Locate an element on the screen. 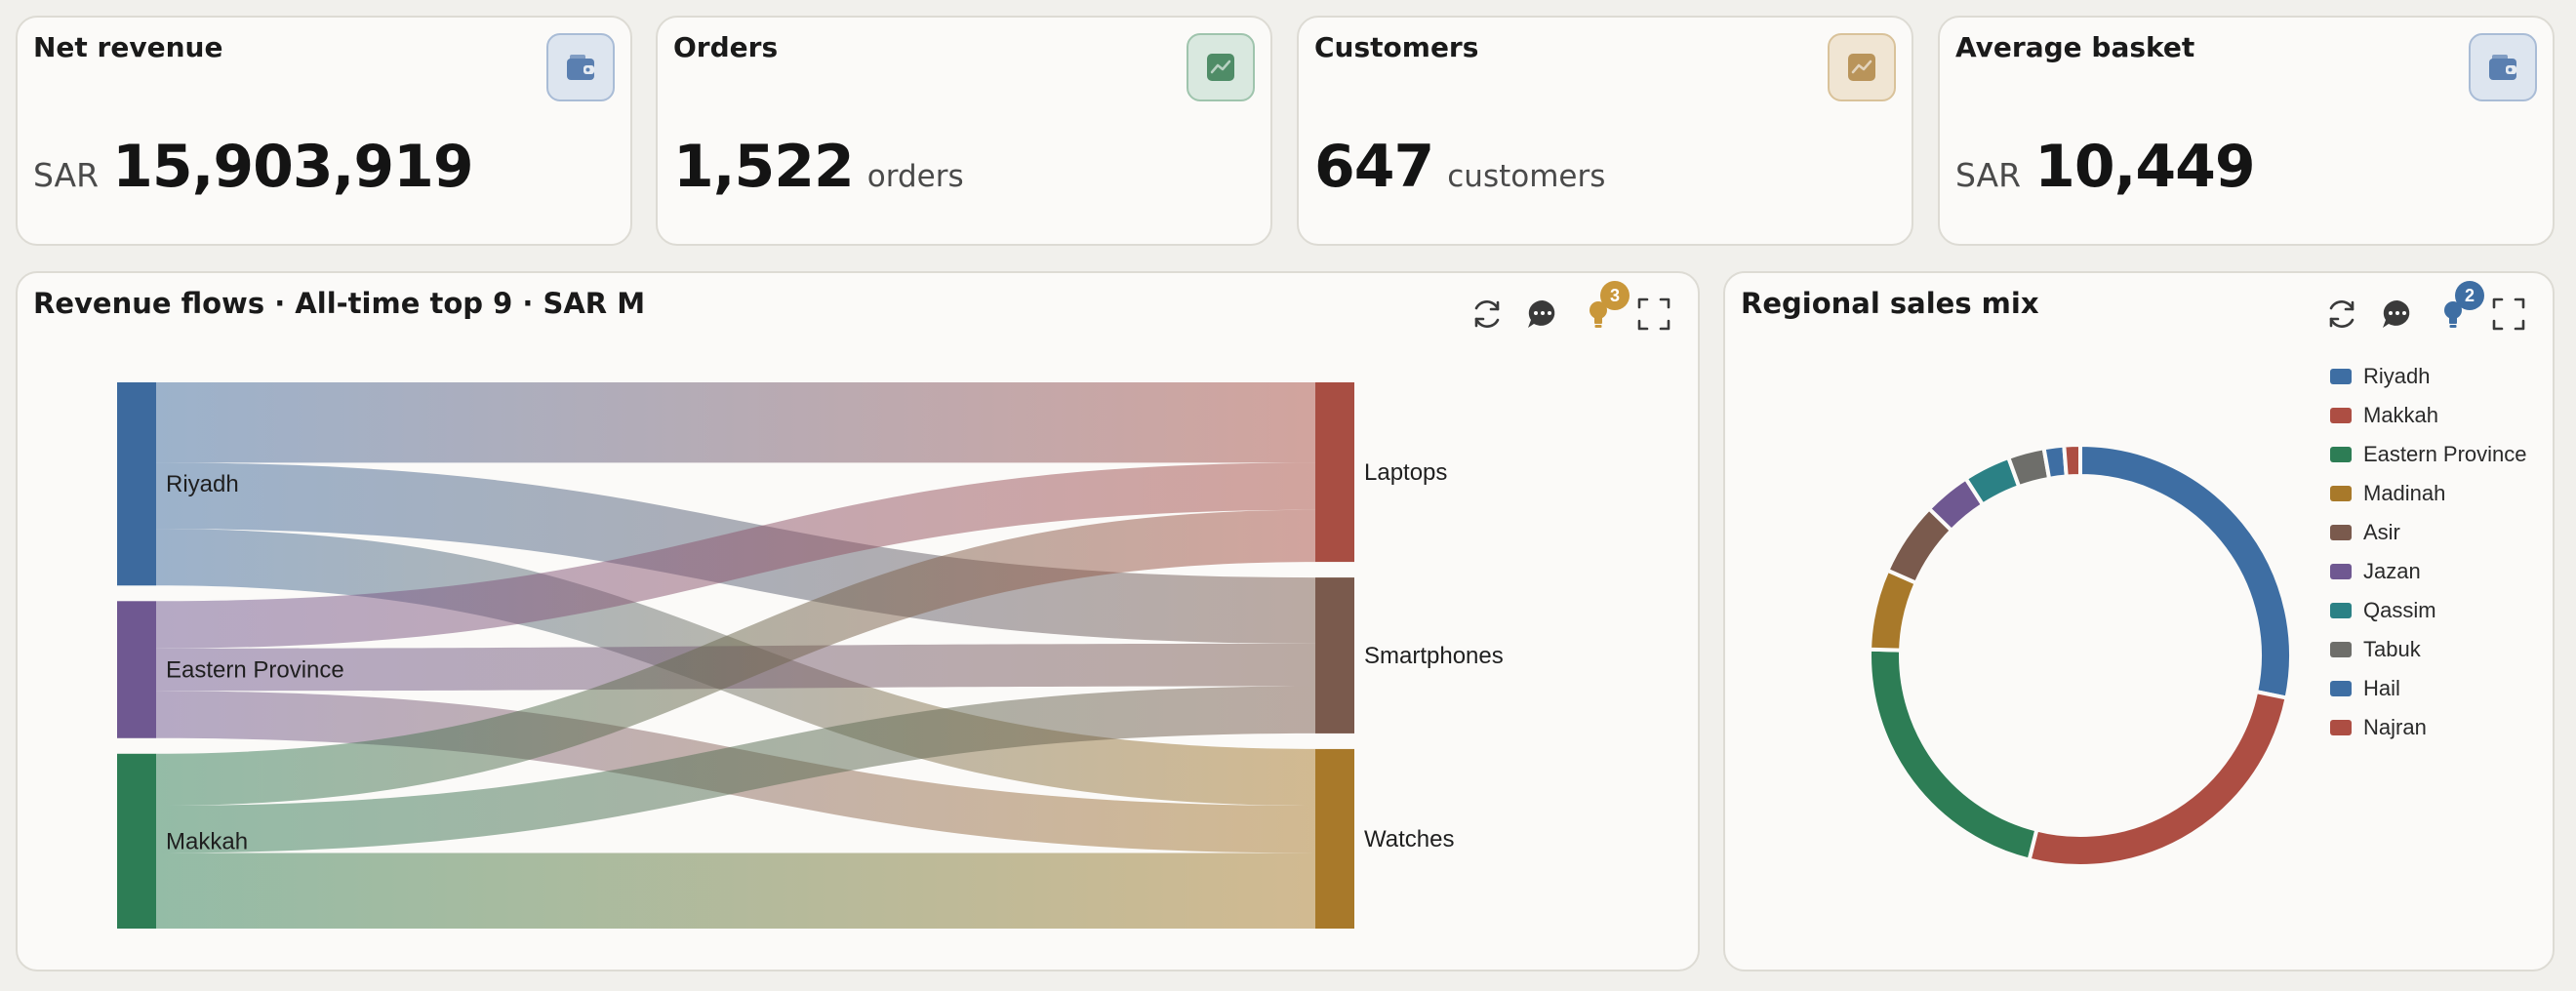  kpi-card-customers: Customers 647 customers is located at coordinates (1605, 131).